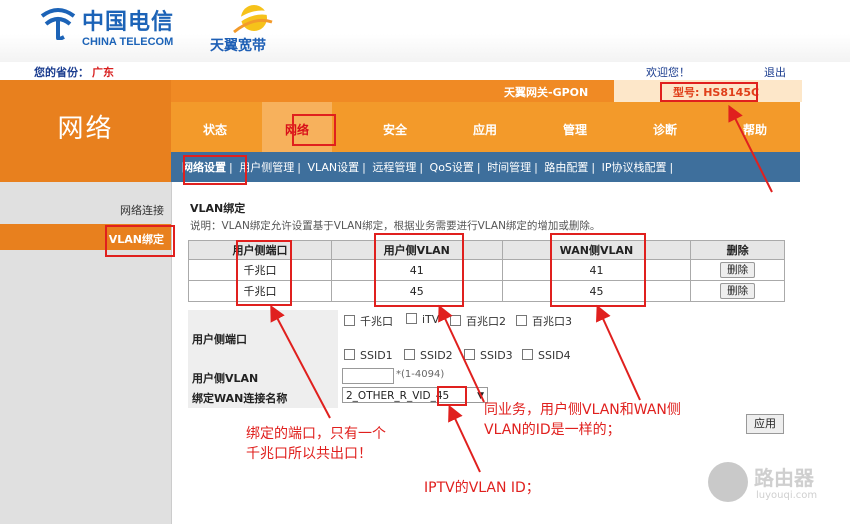 The width and height of the screenshot is (850, 524). I want to click on china-telecom-logo-icon, so click(58, 24).